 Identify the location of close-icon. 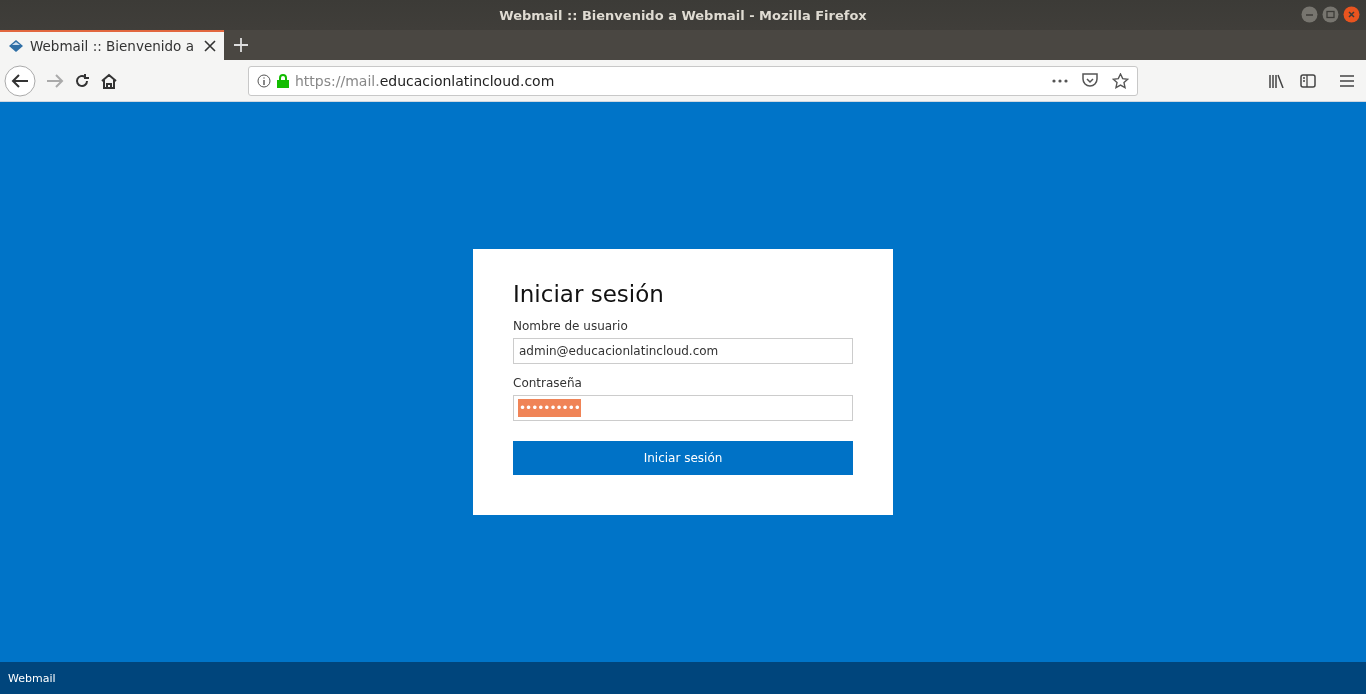
(210, 46).